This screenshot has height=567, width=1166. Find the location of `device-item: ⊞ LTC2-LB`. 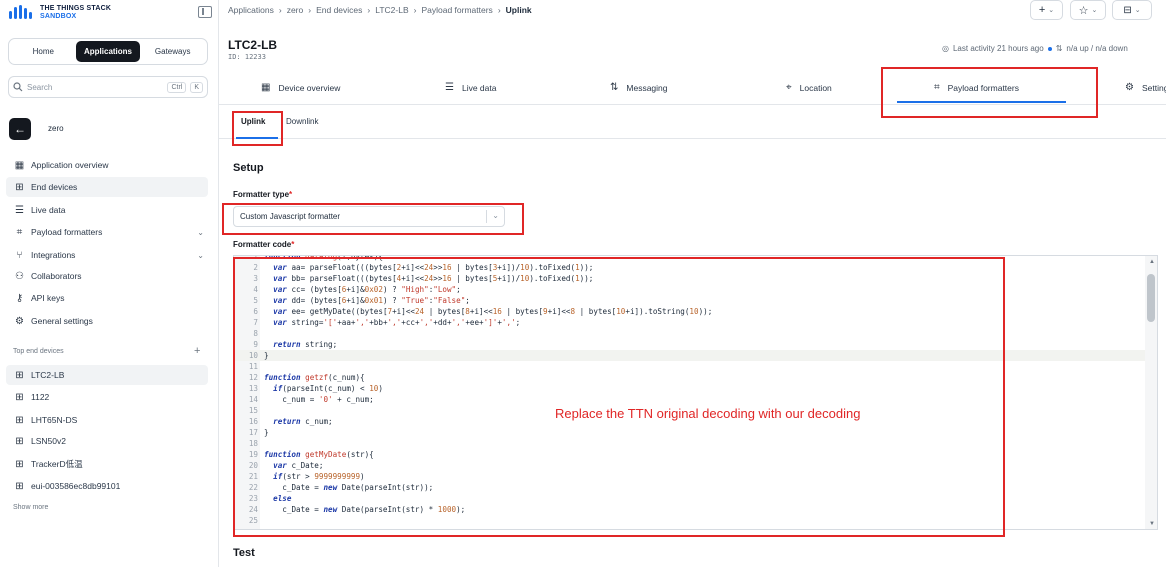

device-item: ⊞ LTC2-LB is located at coordinates (107, 375).